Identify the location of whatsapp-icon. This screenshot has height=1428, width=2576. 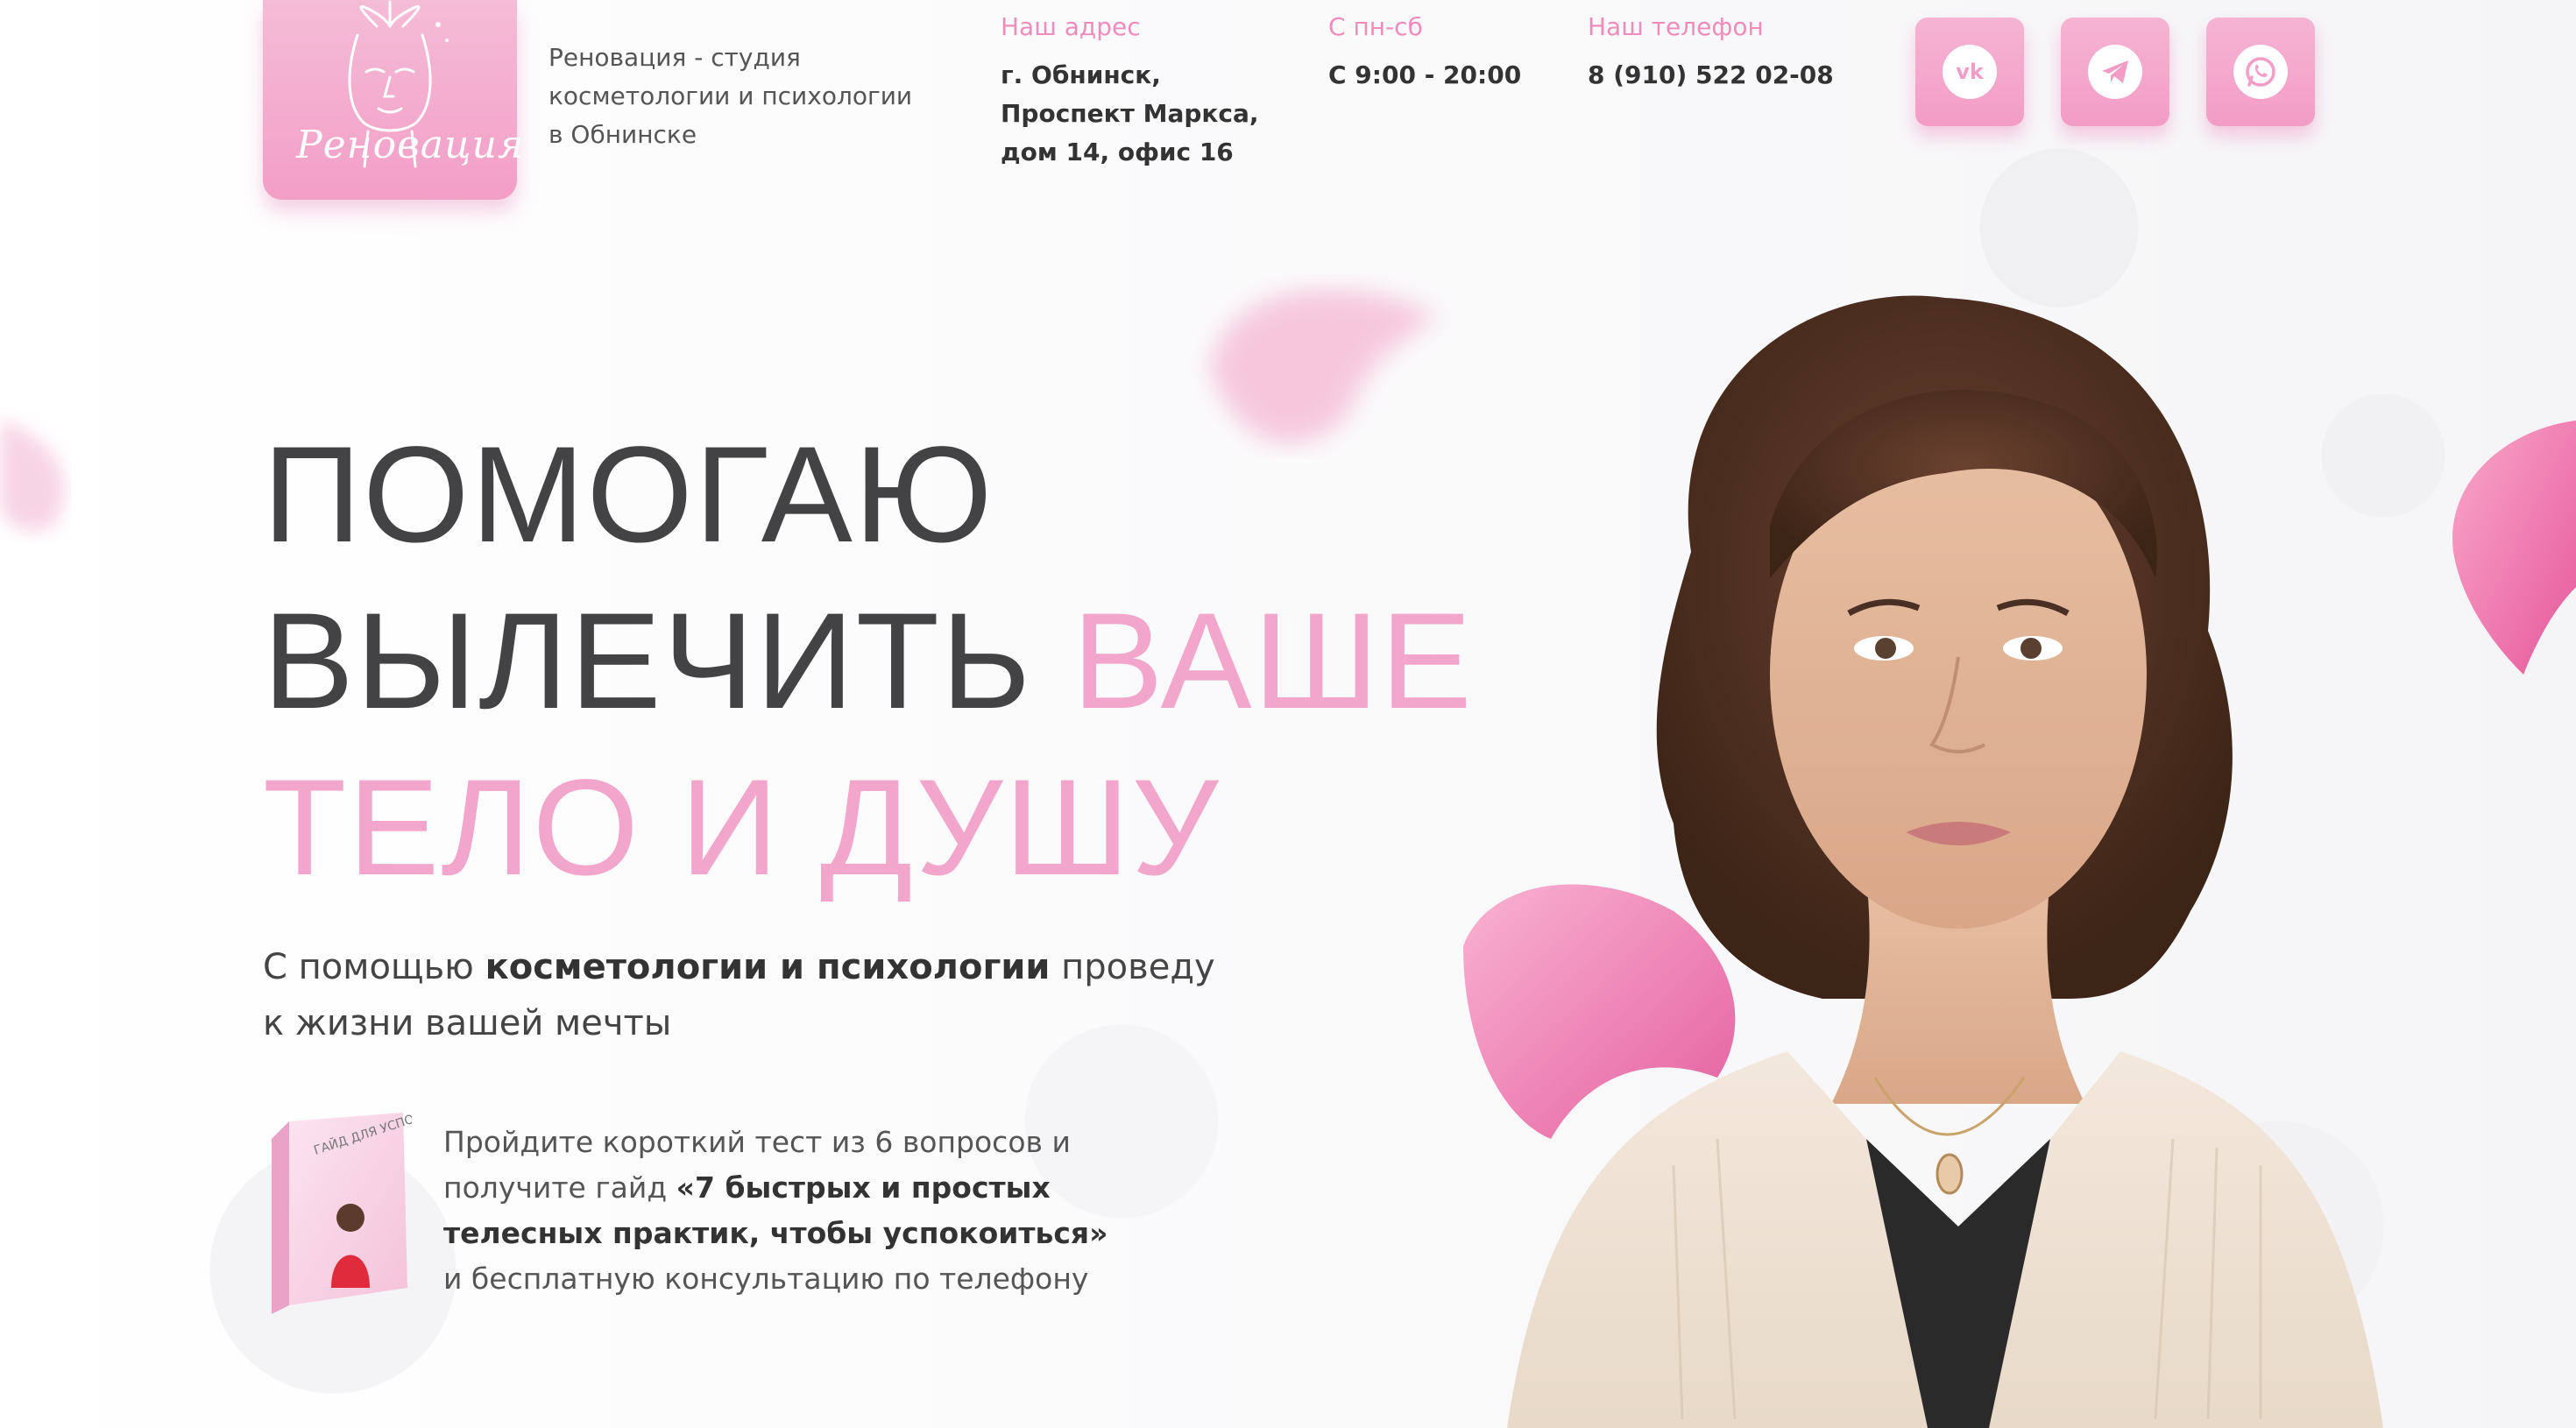
(2260, 72).